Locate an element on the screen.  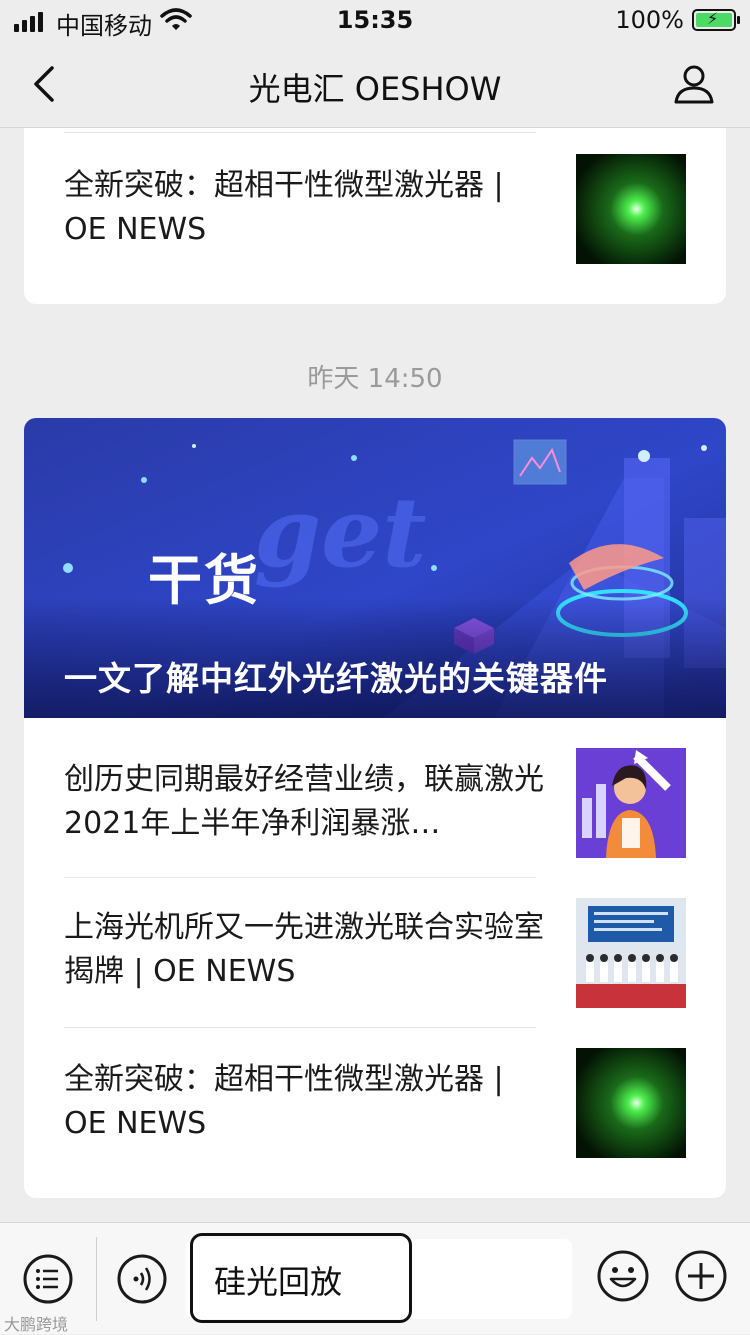
battery-percentage: 100% is located at coordinates (649, 20).